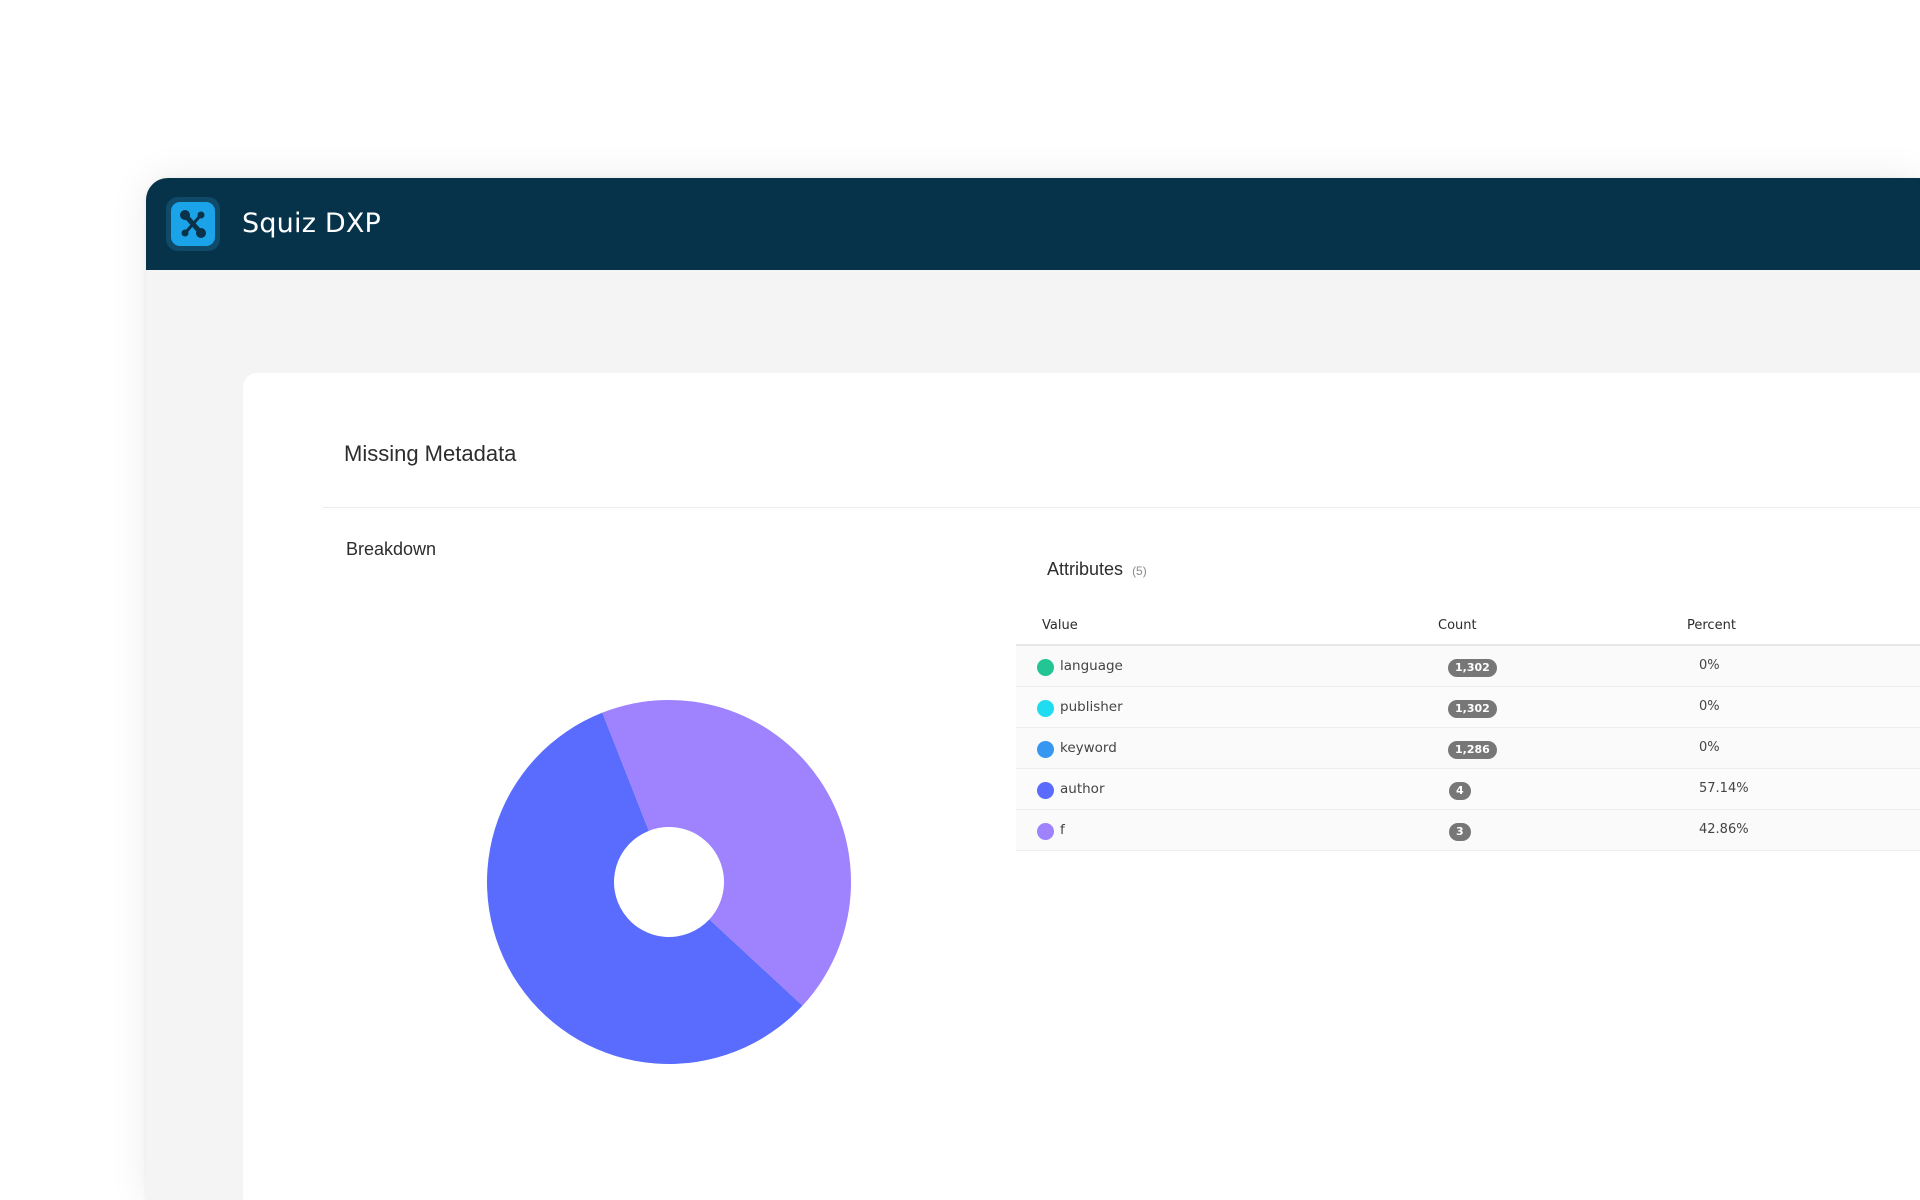  Describe the element at coordinates (1139, 571) in the screenshot. I see `attributes-count: (5)` at that location.